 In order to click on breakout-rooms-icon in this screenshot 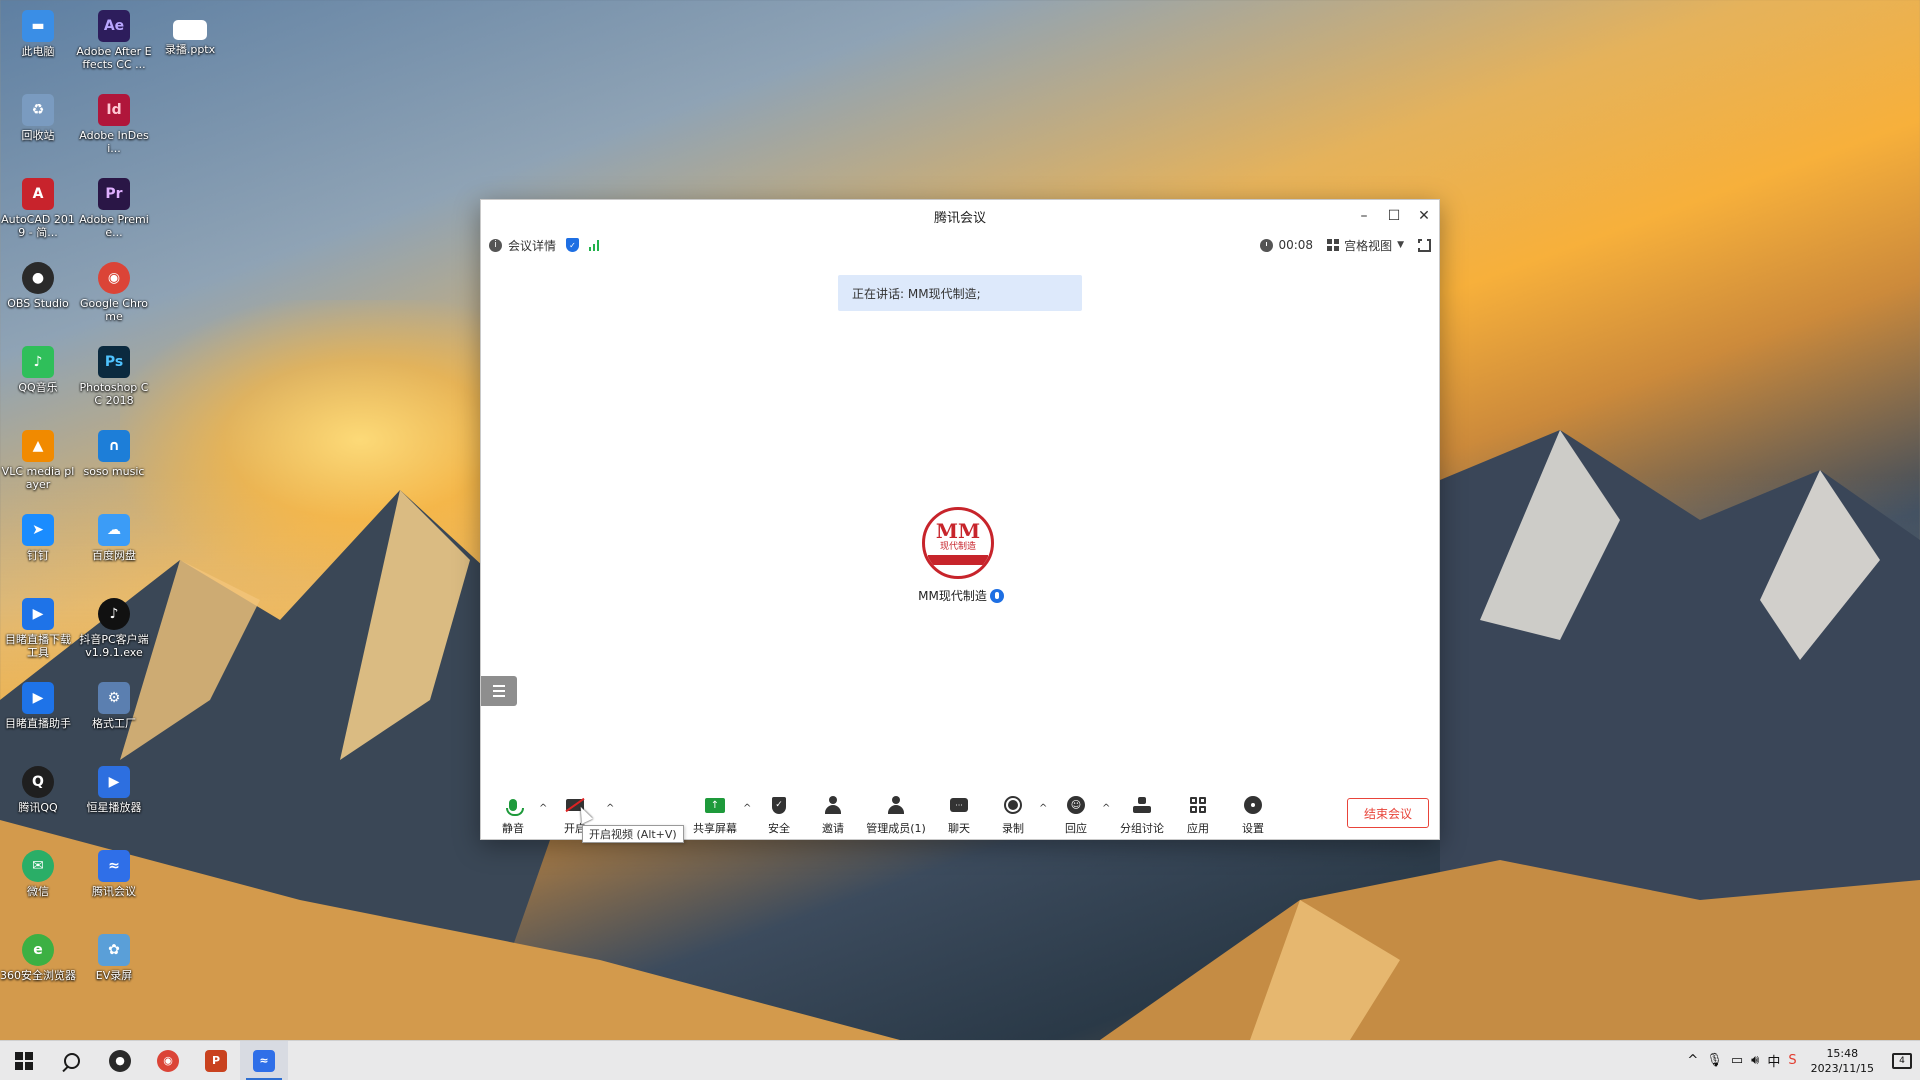, I will do `click(1142, 805)`.